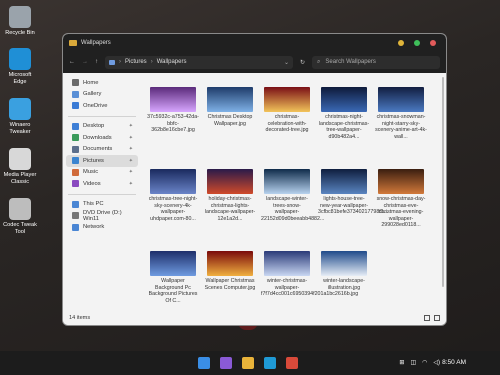 The image size is (500, 375). I want to click on volume-icon: ◁), so click(436, 362).